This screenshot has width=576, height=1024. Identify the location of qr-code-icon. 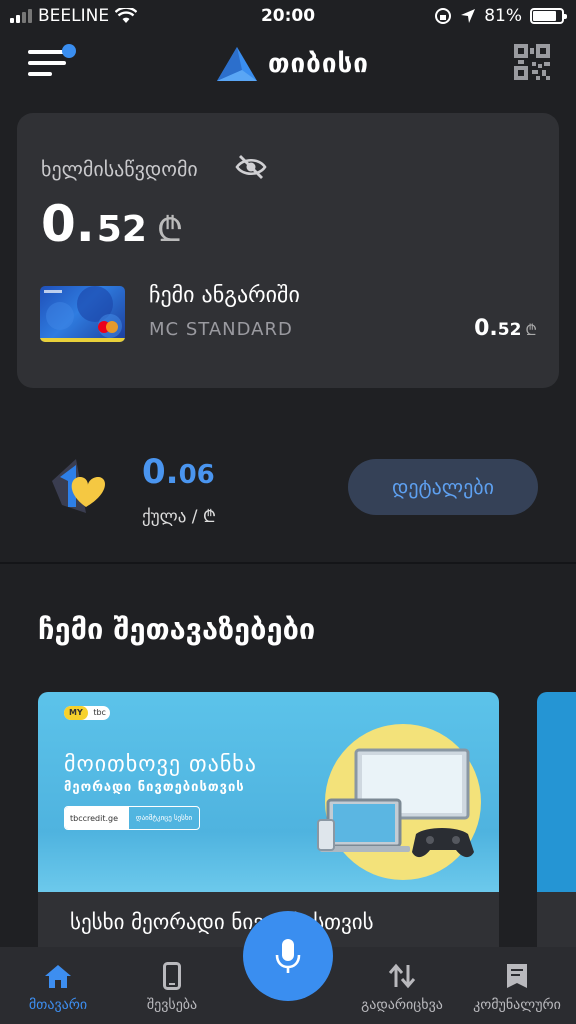
(532, 62).